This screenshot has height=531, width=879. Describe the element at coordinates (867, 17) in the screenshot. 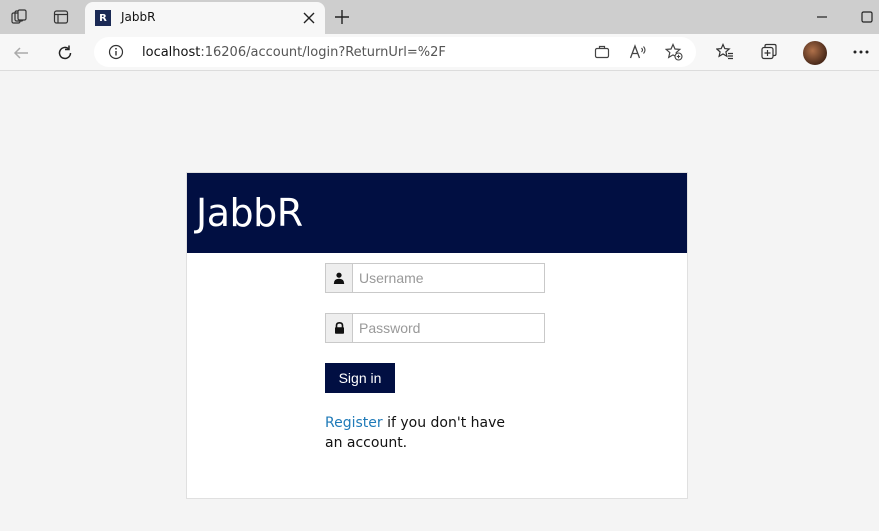

I see `maximize-icon` at that location.